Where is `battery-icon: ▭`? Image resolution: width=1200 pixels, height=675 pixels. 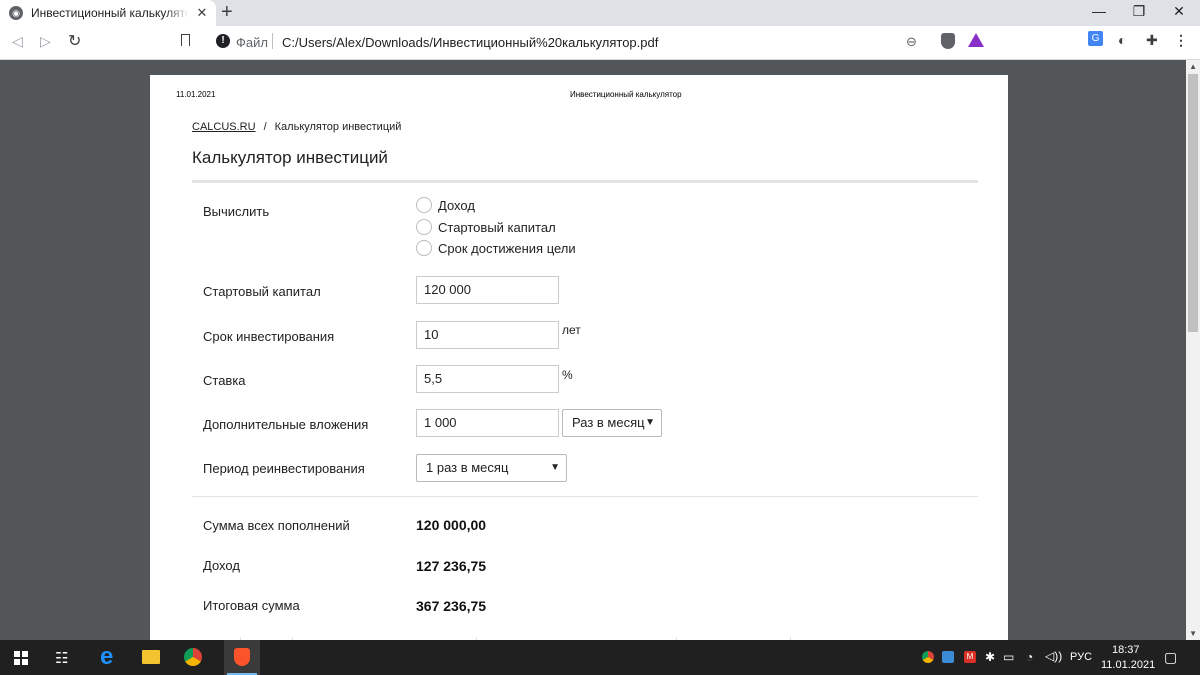 battery-icon: ▭ is located at coordinates (1008, 657).